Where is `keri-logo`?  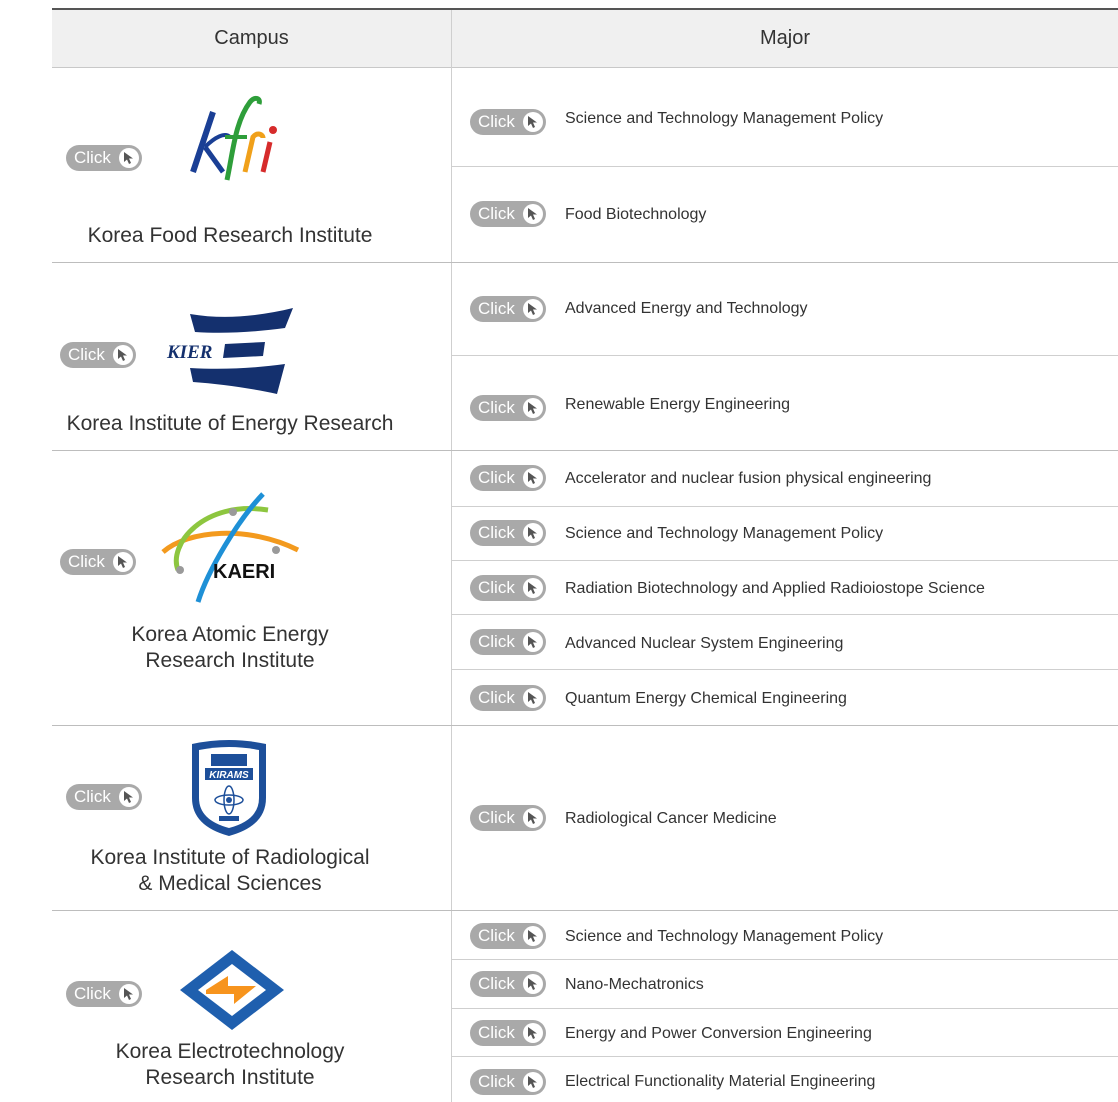 keri-logo is located at coordinates (232, 990).